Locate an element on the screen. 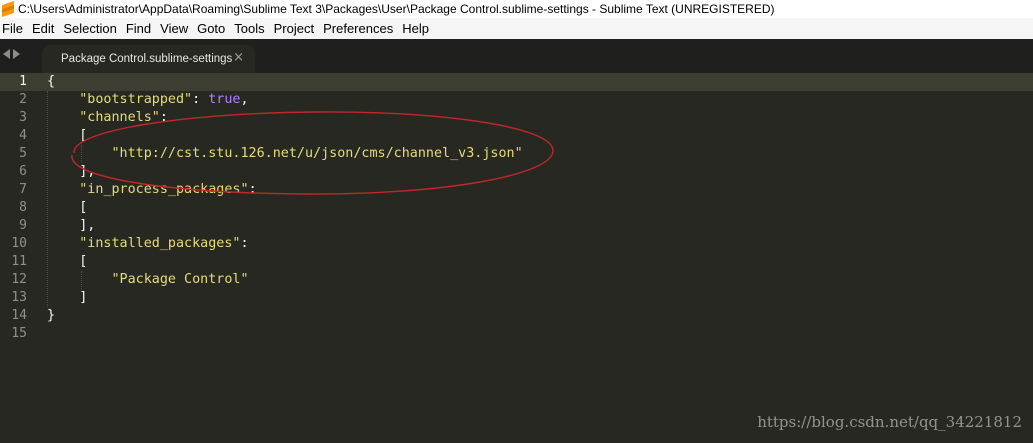 This screenshot has width=1033, height=443. menu-view: View is located at coordinates (171, 28).